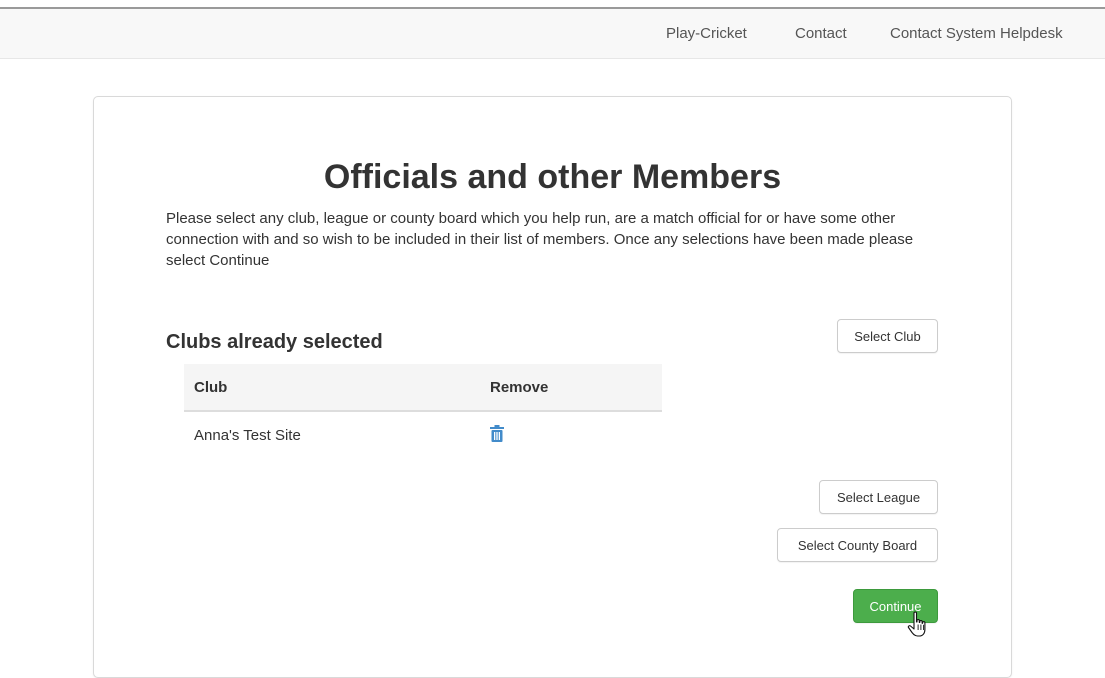  I want to click on column-header-remove: Remove, so click(571, 388).